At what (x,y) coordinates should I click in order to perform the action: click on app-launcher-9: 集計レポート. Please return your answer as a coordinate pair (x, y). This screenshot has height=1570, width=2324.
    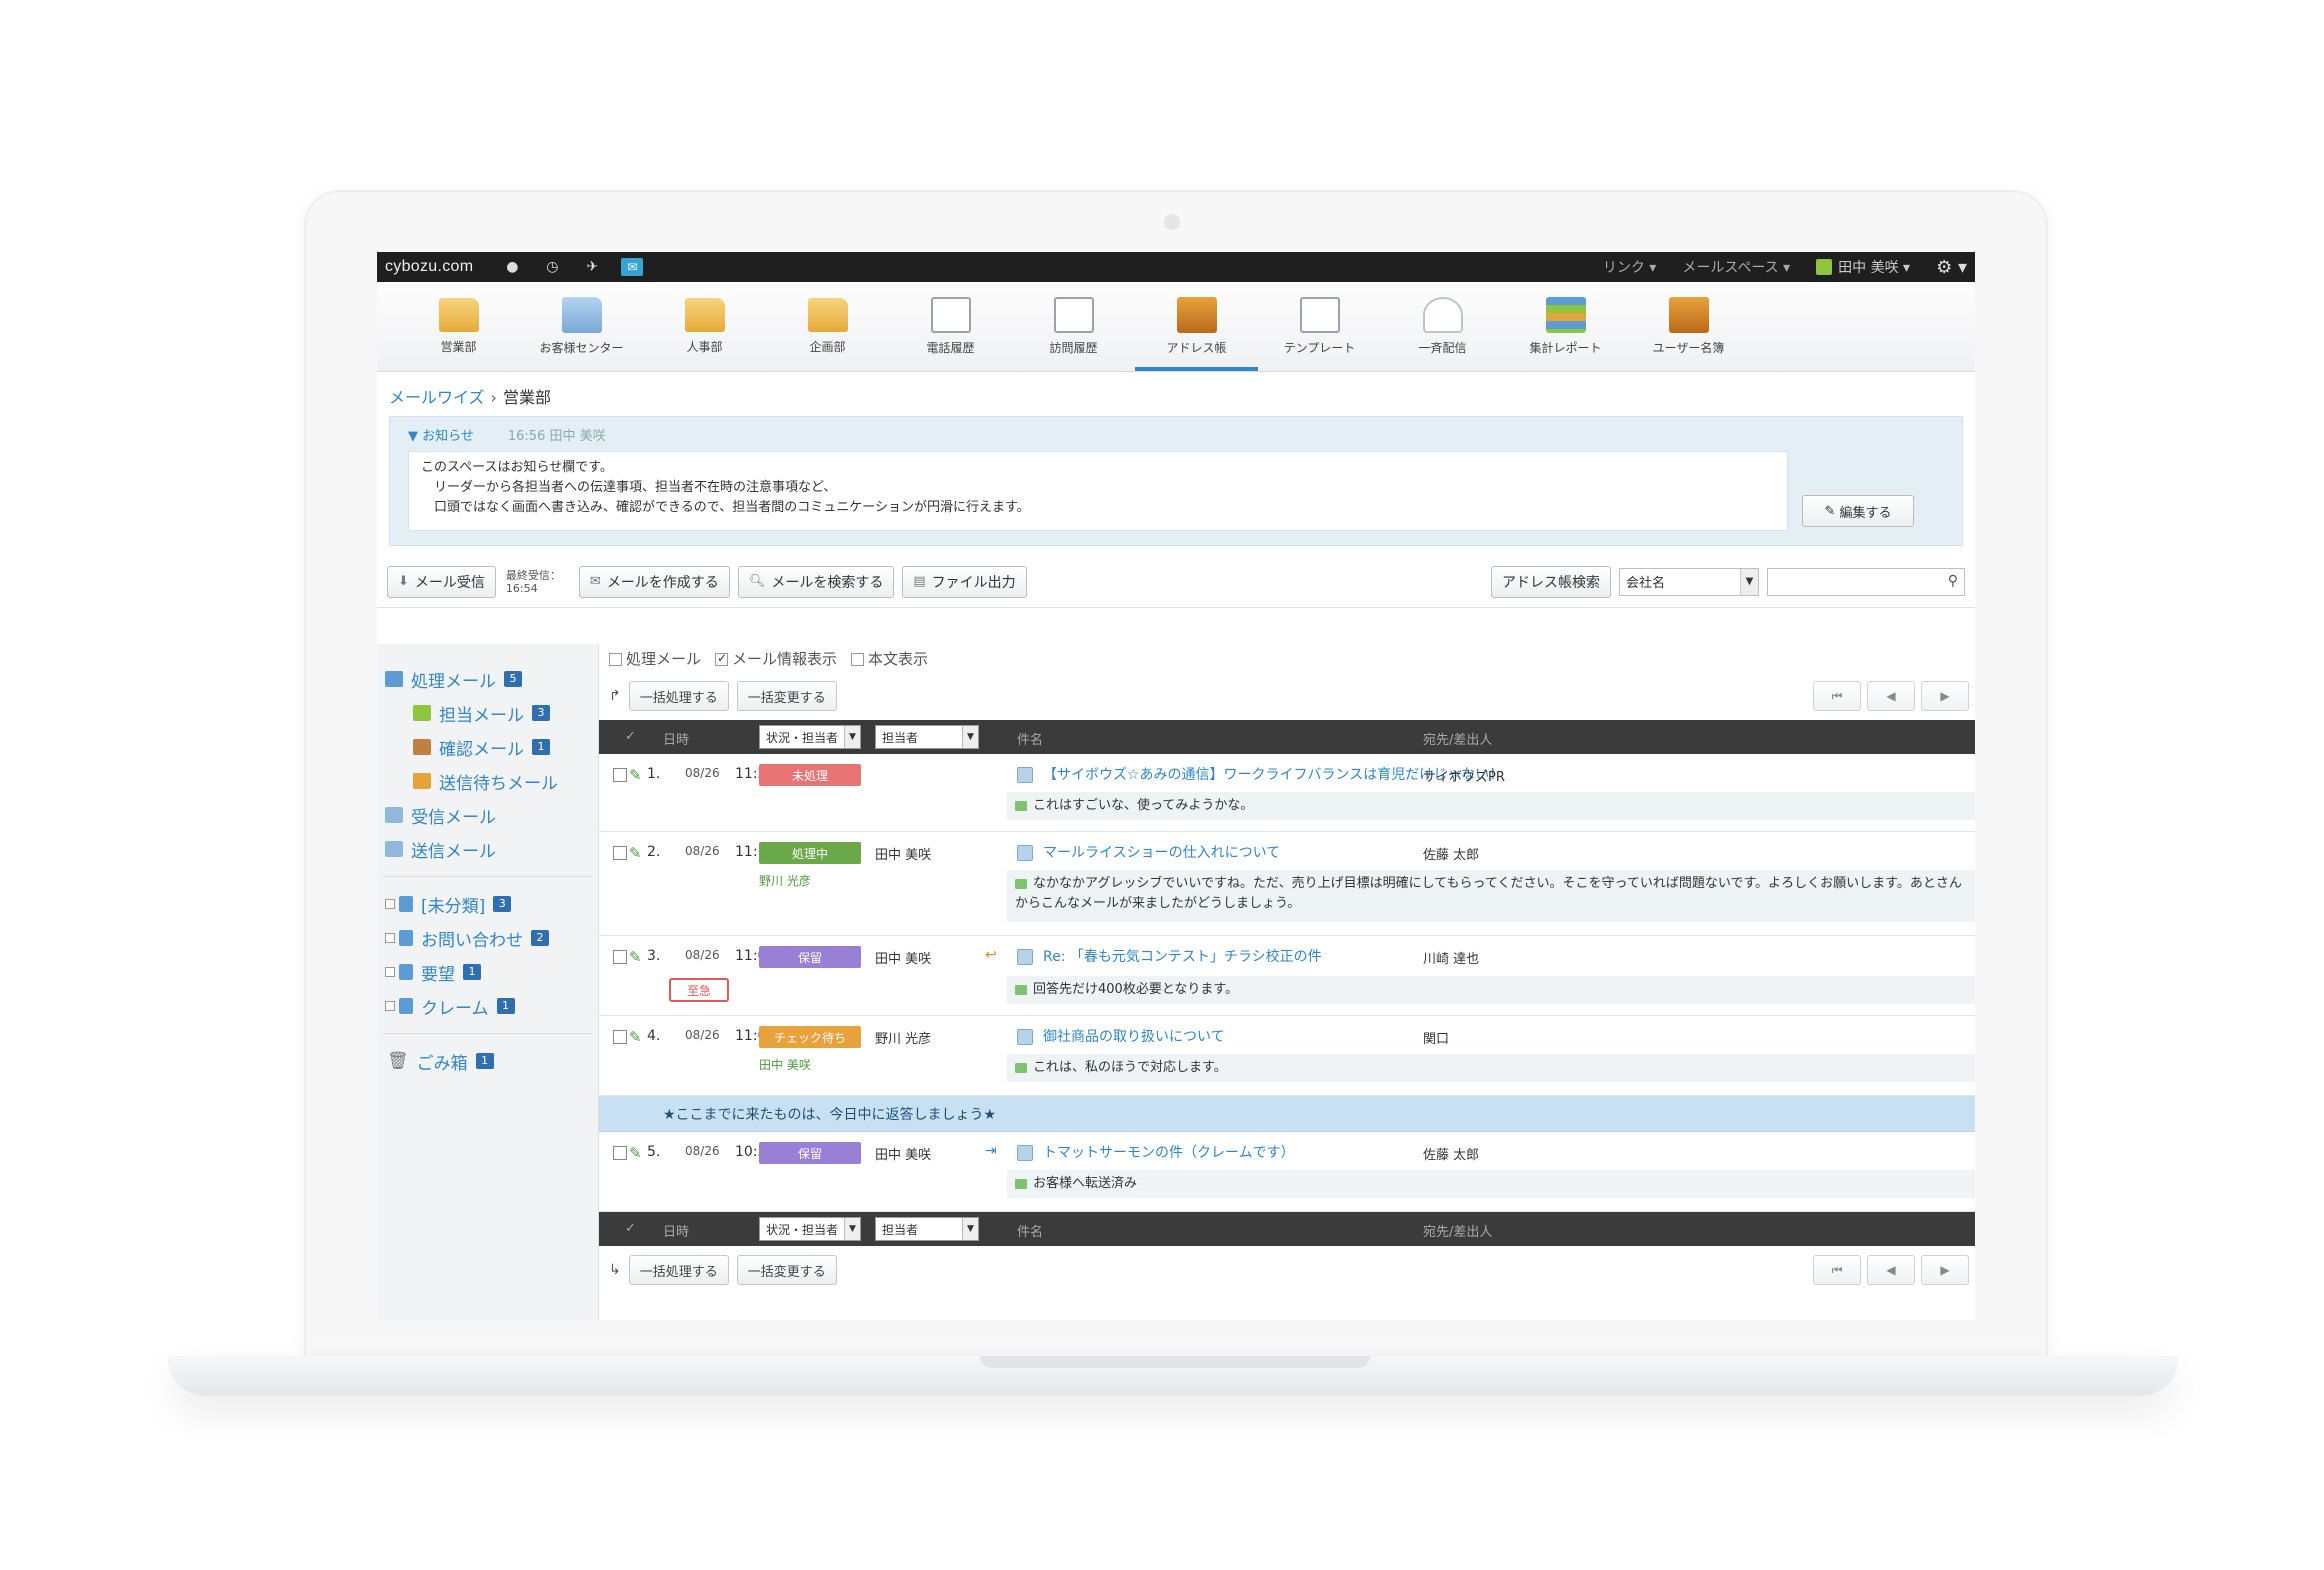
    Looking at the image, I should click on (1565, 326).